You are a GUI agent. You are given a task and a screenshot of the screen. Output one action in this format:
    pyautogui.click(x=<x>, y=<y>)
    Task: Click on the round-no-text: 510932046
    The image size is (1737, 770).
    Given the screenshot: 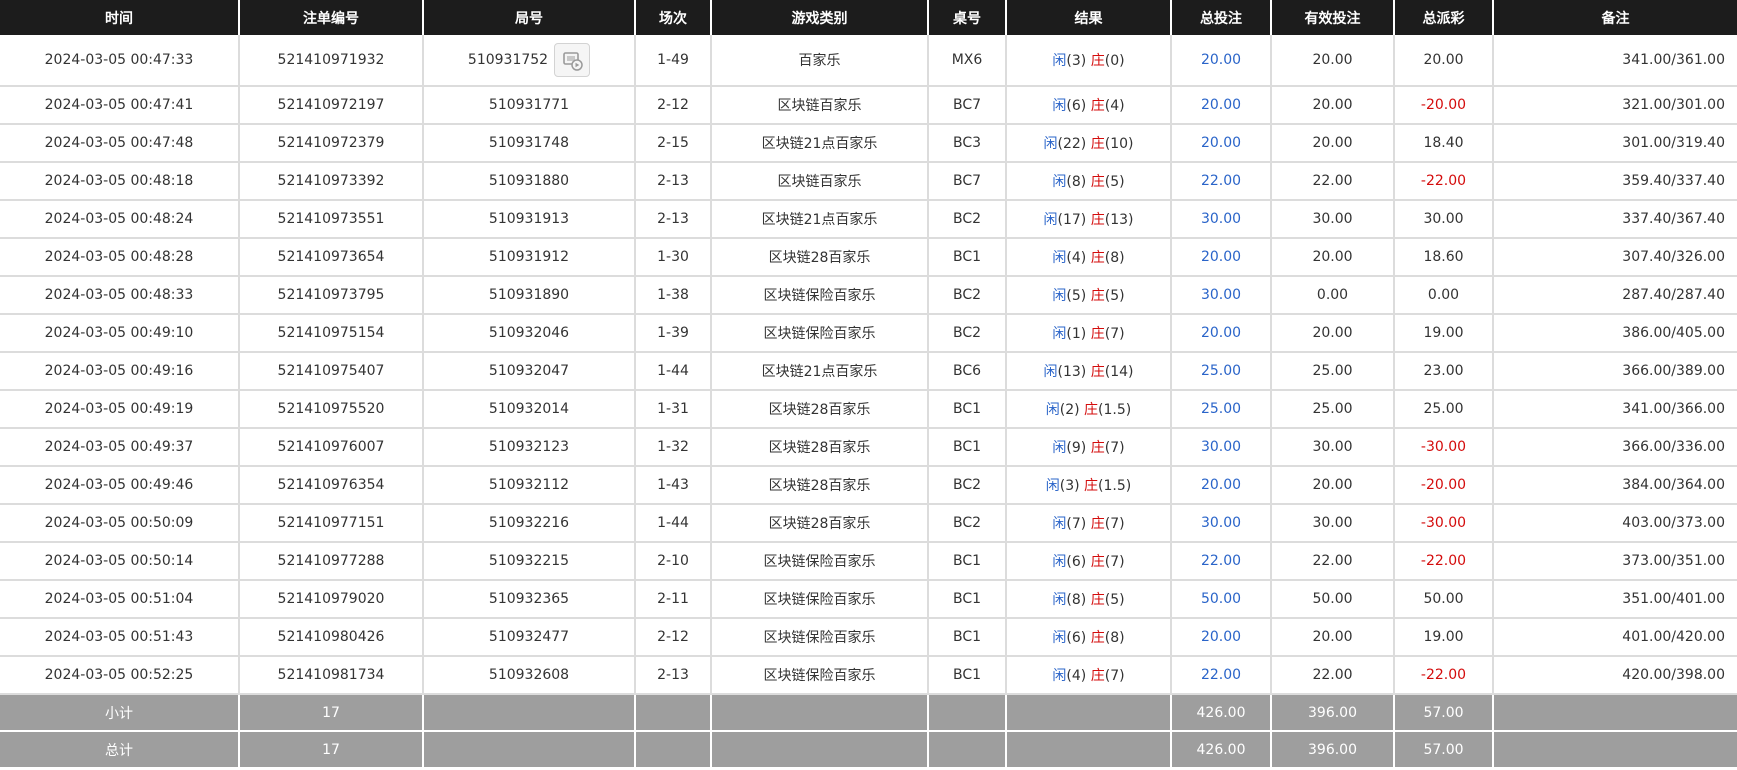 What is the action you would take?
    pyautogui.click(x=529, y=333)
    